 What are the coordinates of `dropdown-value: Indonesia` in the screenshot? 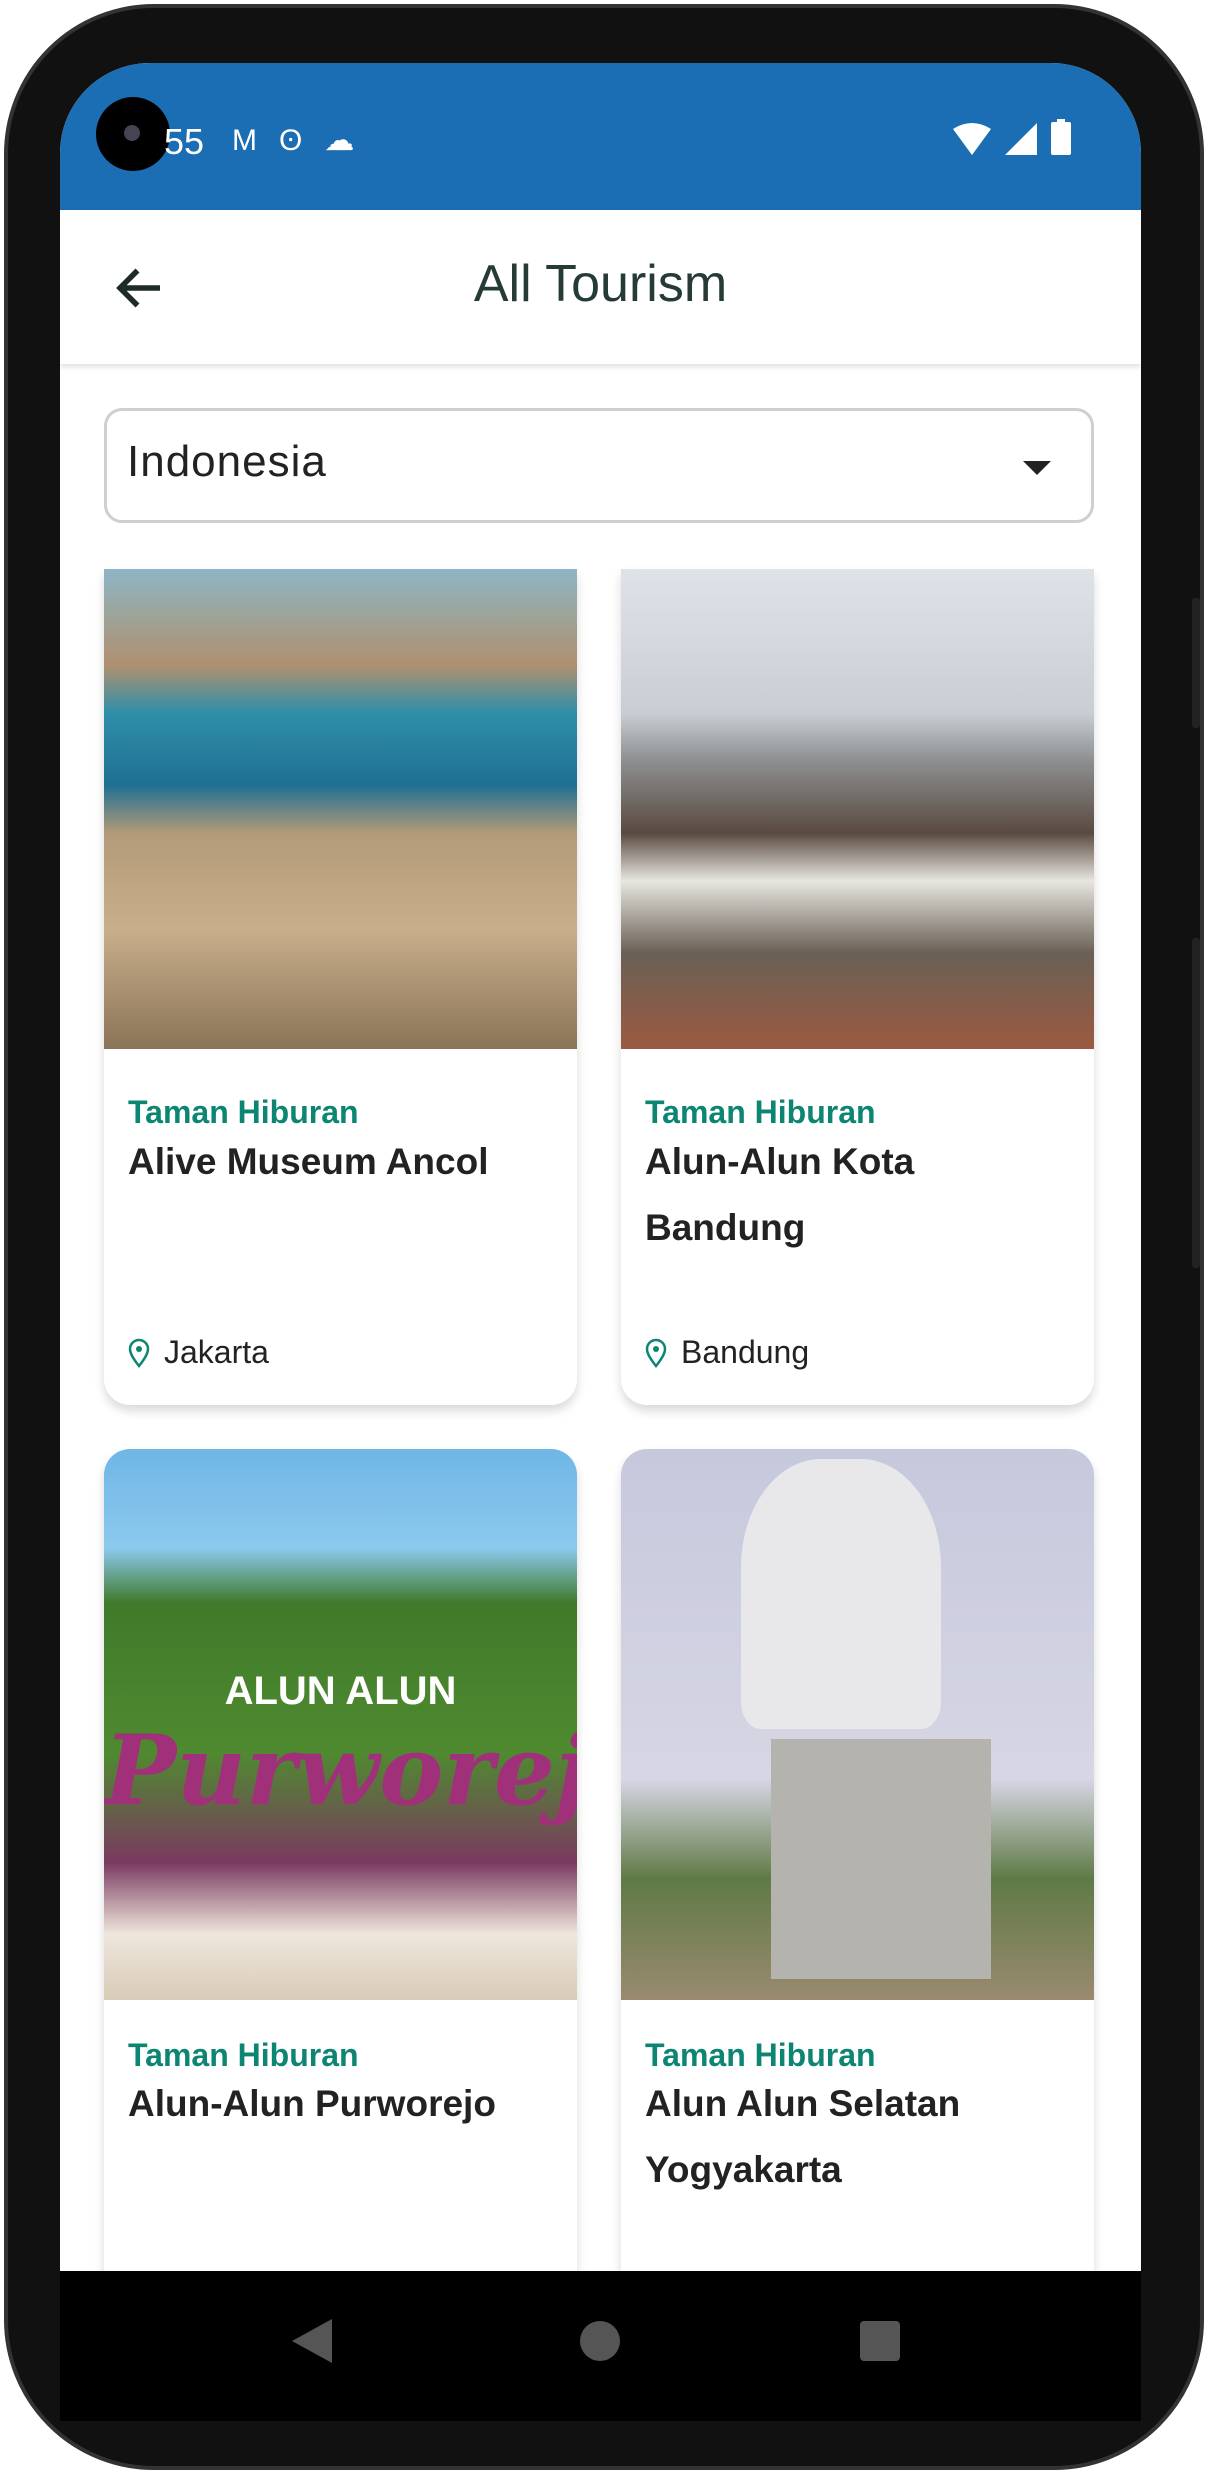 It's located at (227, 461).